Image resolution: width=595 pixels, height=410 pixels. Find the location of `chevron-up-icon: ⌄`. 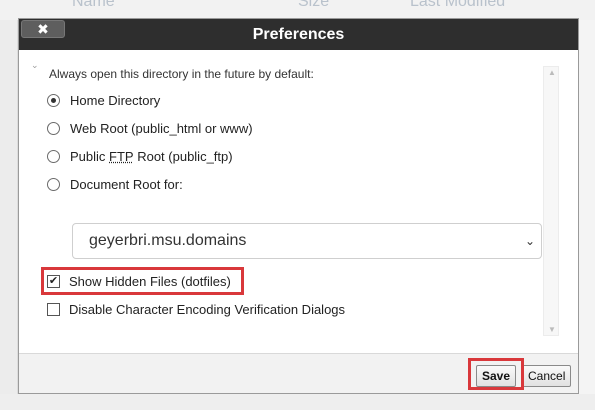

chevron-up-icon: ⌄ is located at coordinates (35, 65).